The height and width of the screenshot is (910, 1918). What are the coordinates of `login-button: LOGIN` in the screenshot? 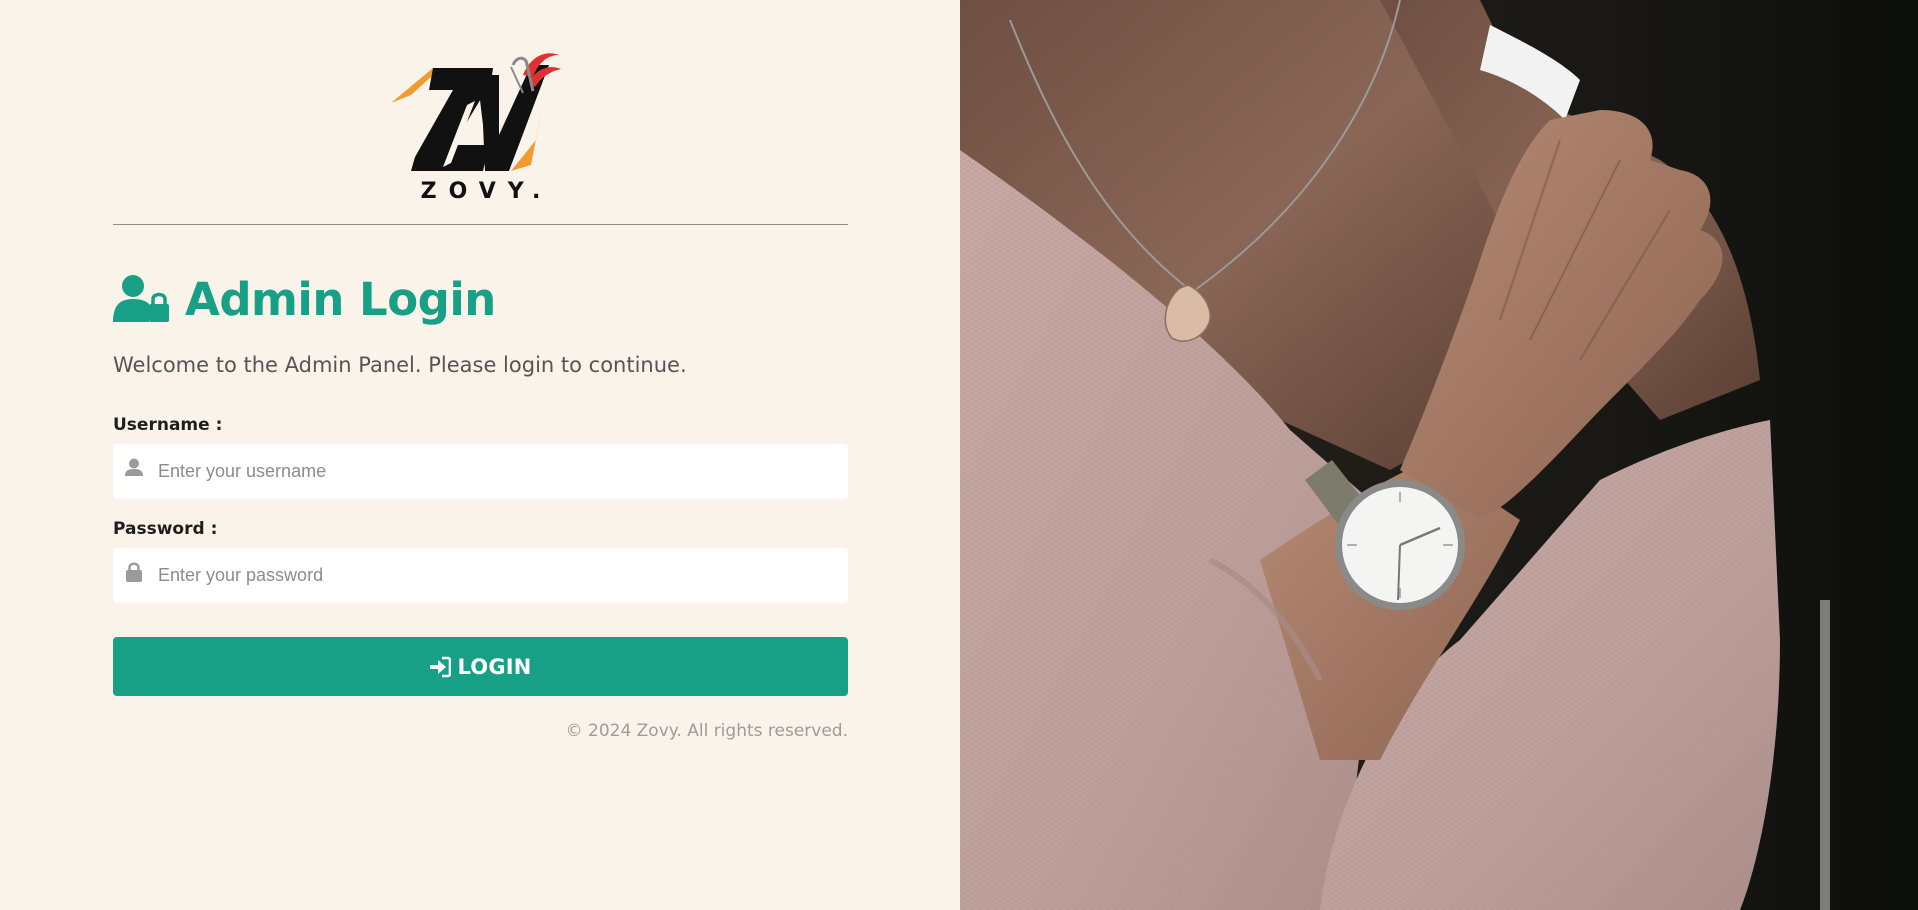 It's located at (480, 666).